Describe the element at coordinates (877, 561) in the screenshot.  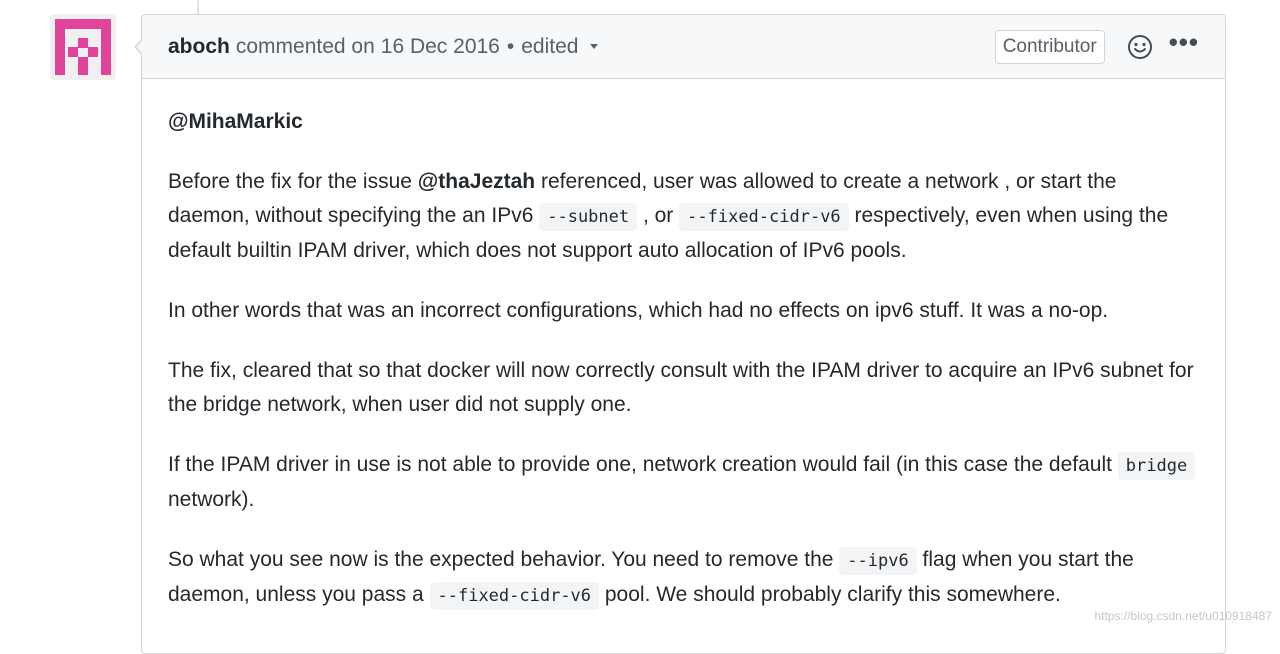
I see `inline-code: --ipv6` at that location.